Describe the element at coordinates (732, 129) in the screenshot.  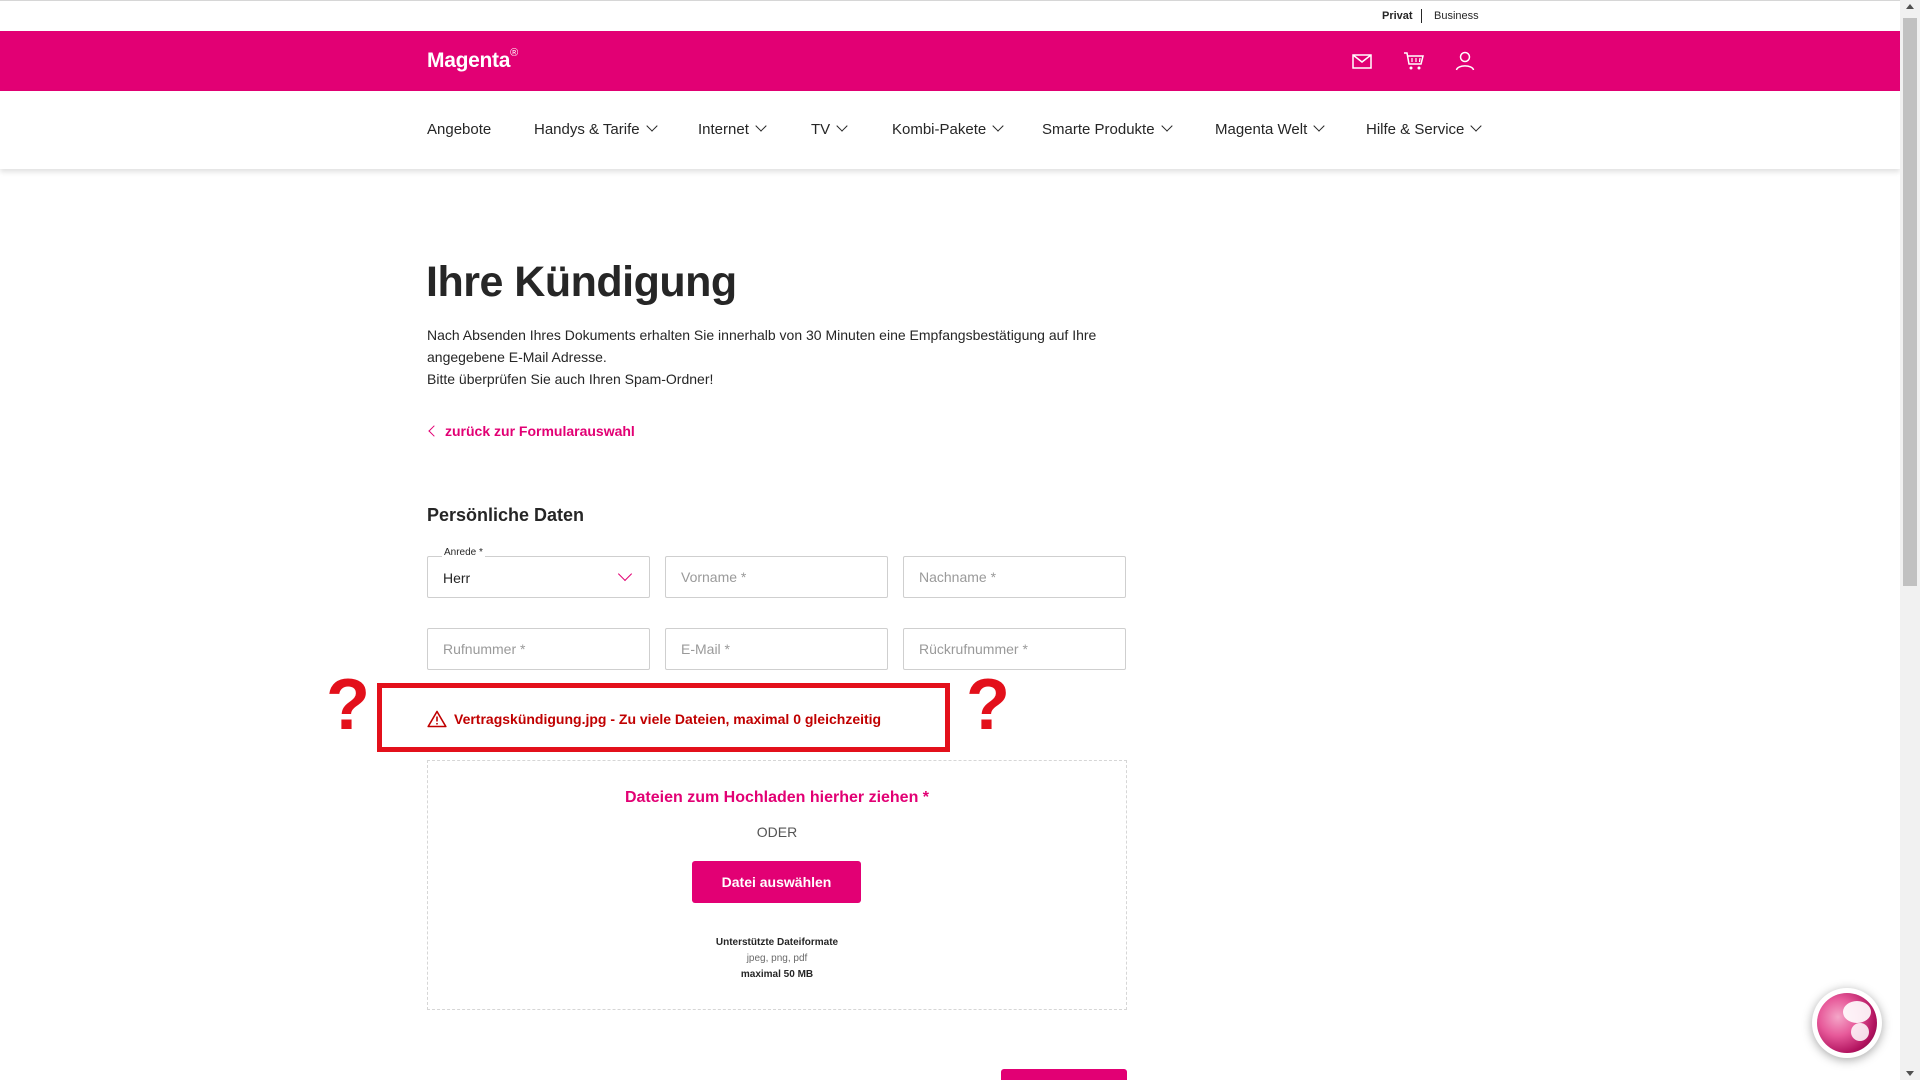
I see `nav-item-internet: Internet` at that location.